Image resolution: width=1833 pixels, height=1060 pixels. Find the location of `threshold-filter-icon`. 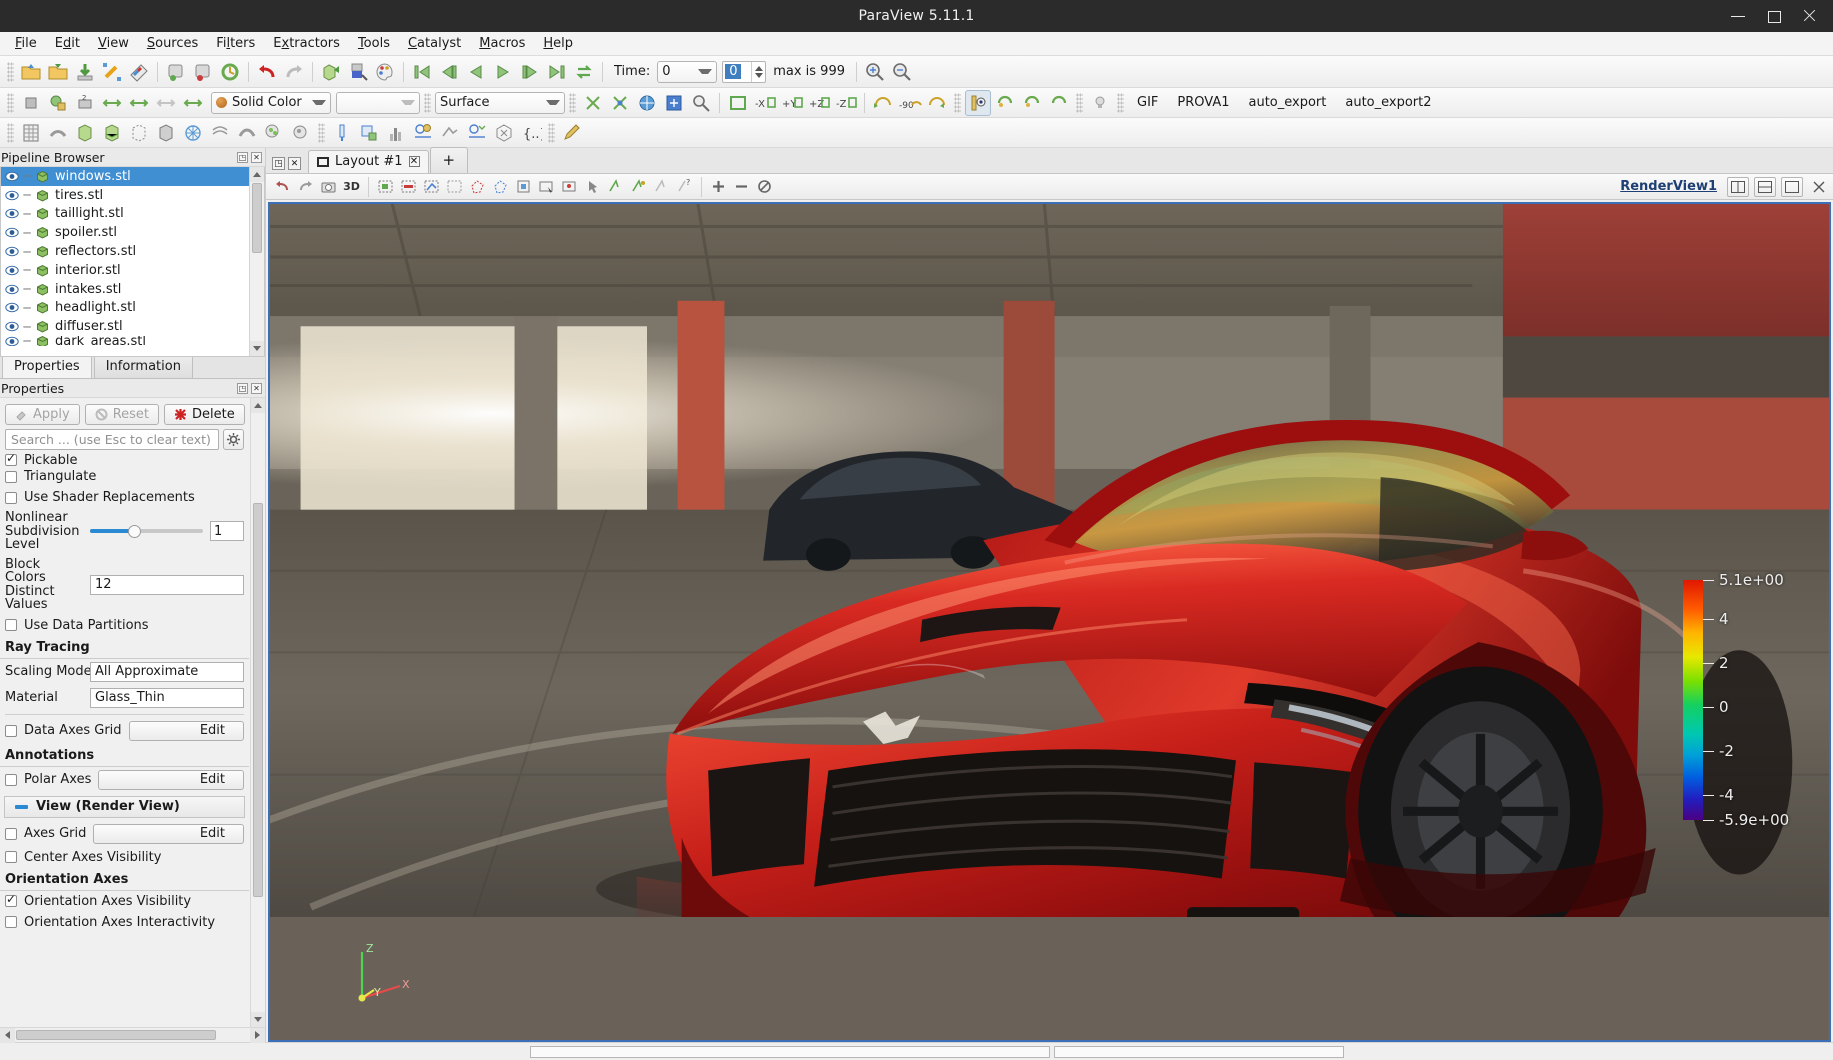

threshold-filter-icon is located at coordinates (166, 133).